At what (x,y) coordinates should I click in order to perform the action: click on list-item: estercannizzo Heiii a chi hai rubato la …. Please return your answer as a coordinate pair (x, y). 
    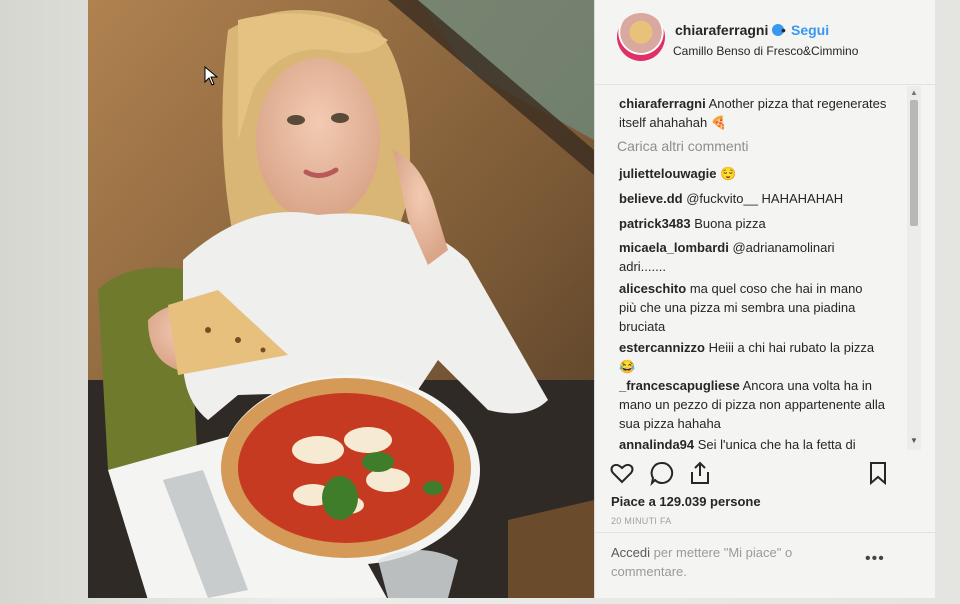
    Looking at the image, I should click on (754, 357).